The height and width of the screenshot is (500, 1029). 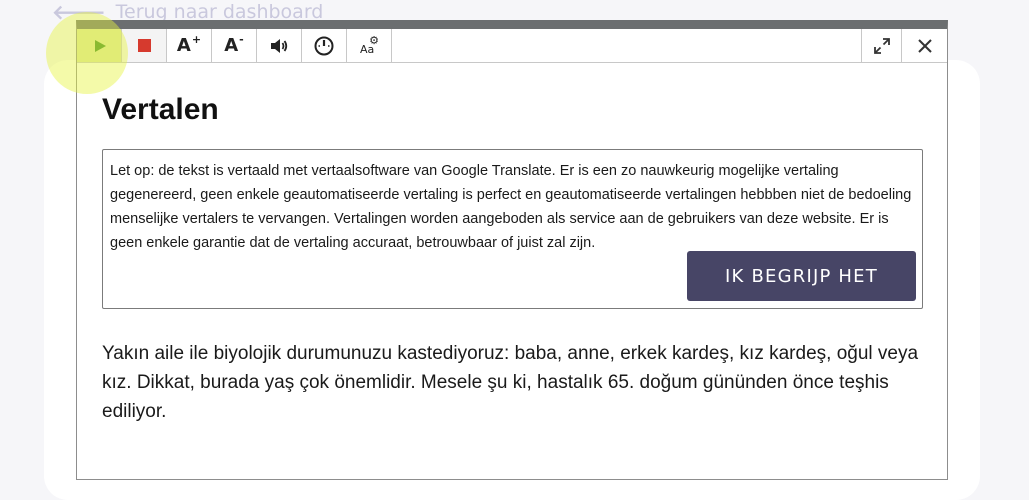 I want to click on font-increase-button: A +, so click(x=189, y=45).